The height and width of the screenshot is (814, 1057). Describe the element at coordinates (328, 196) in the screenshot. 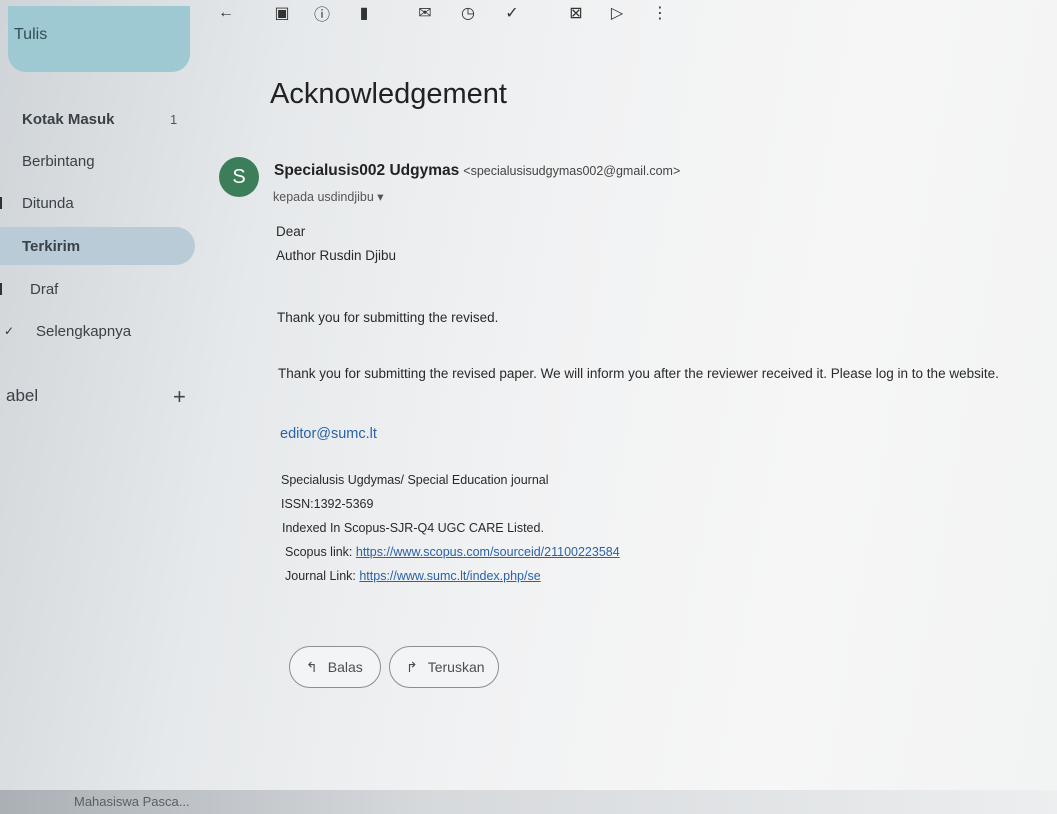

I see `recipient-details-toggle: kepada usdindjibu ▾` at that location.